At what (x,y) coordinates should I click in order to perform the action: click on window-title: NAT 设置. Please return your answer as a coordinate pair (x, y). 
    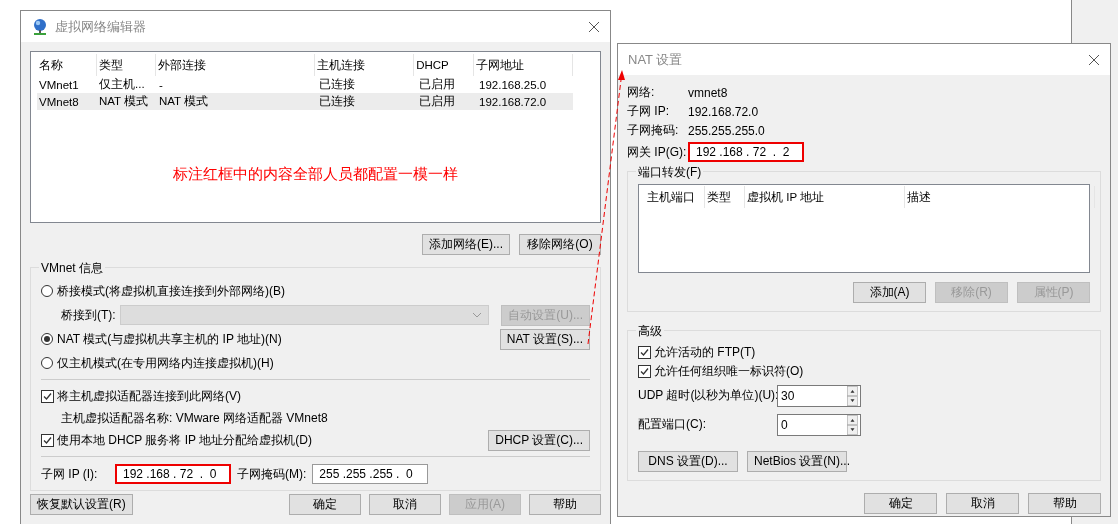
    Looking at the image, I should click on (656, 59).